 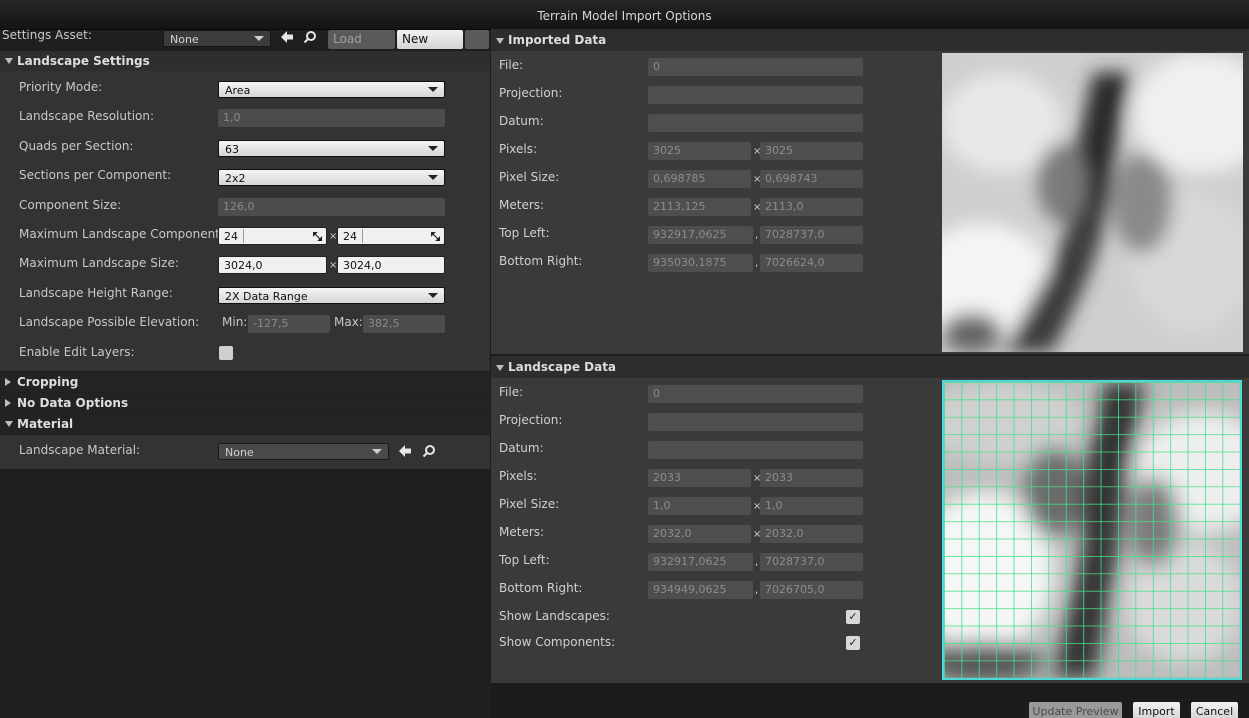 I want to click on no-data-options-title: No Data Options, so click(x=73, y=403).